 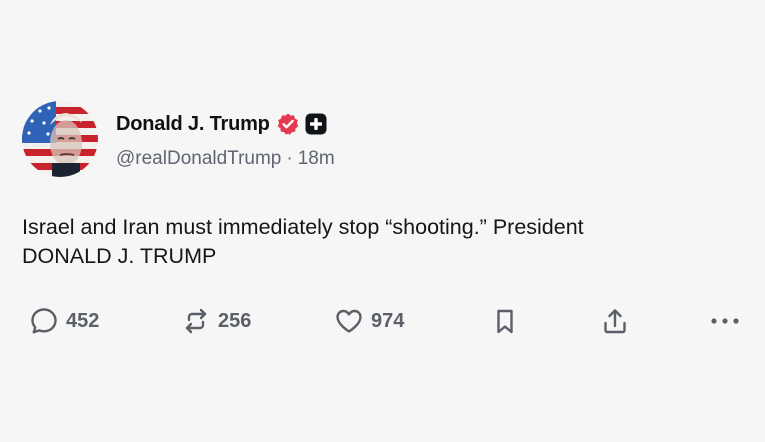 What do you see at coordinates (64, 321) in the screenshot?
I see `reply-button: 452` at bounding box center [64, 321].